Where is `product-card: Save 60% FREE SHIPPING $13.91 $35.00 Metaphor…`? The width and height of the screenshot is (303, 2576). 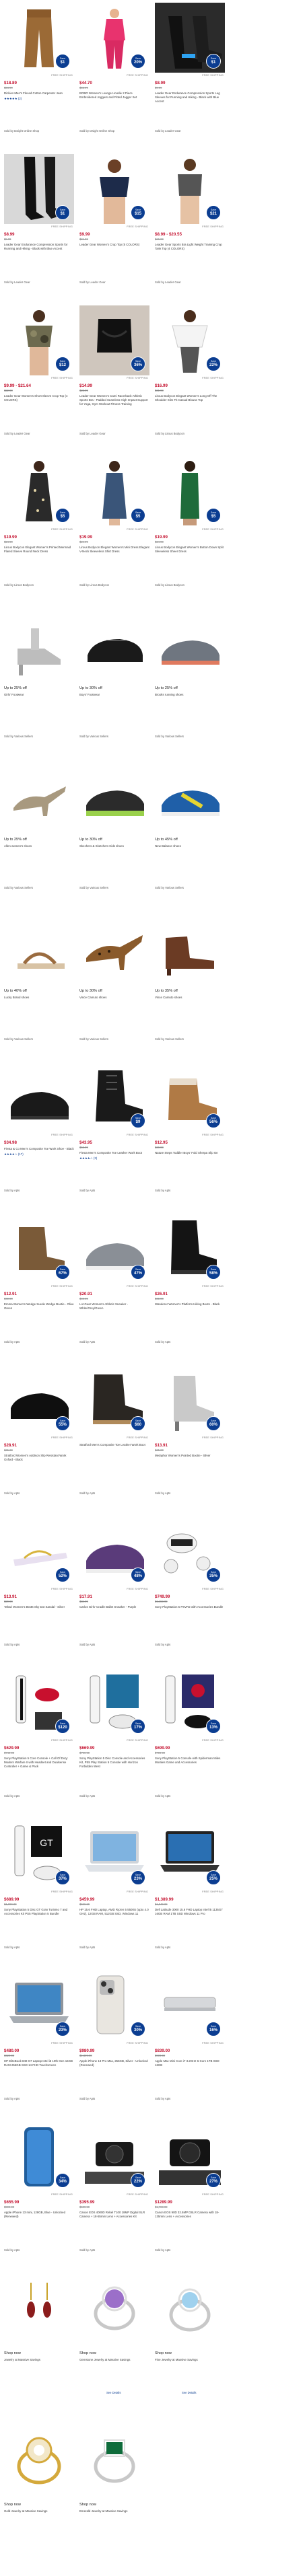 product-card: Save 60% FREE SHIPPING $13.91 $35.00 Metaphor… is located at coordinates (190, 1440).